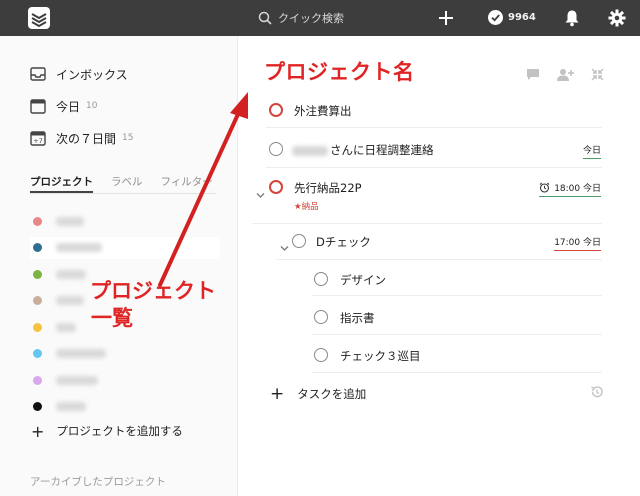 This screenshot has height=496, width=640. I want to click on annotation-arrow, so click(203, 189).